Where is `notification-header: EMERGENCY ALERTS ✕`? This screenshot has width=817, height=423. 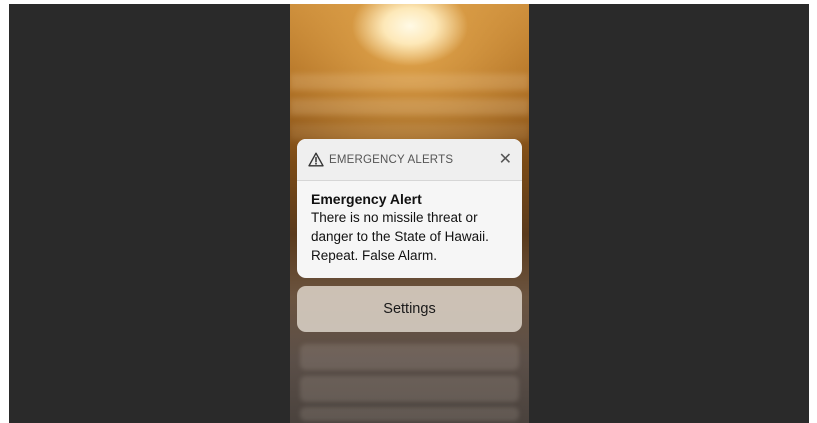 notification-header: EMERGENCY ALERTS ✕ is located at coordinates (409, 160).